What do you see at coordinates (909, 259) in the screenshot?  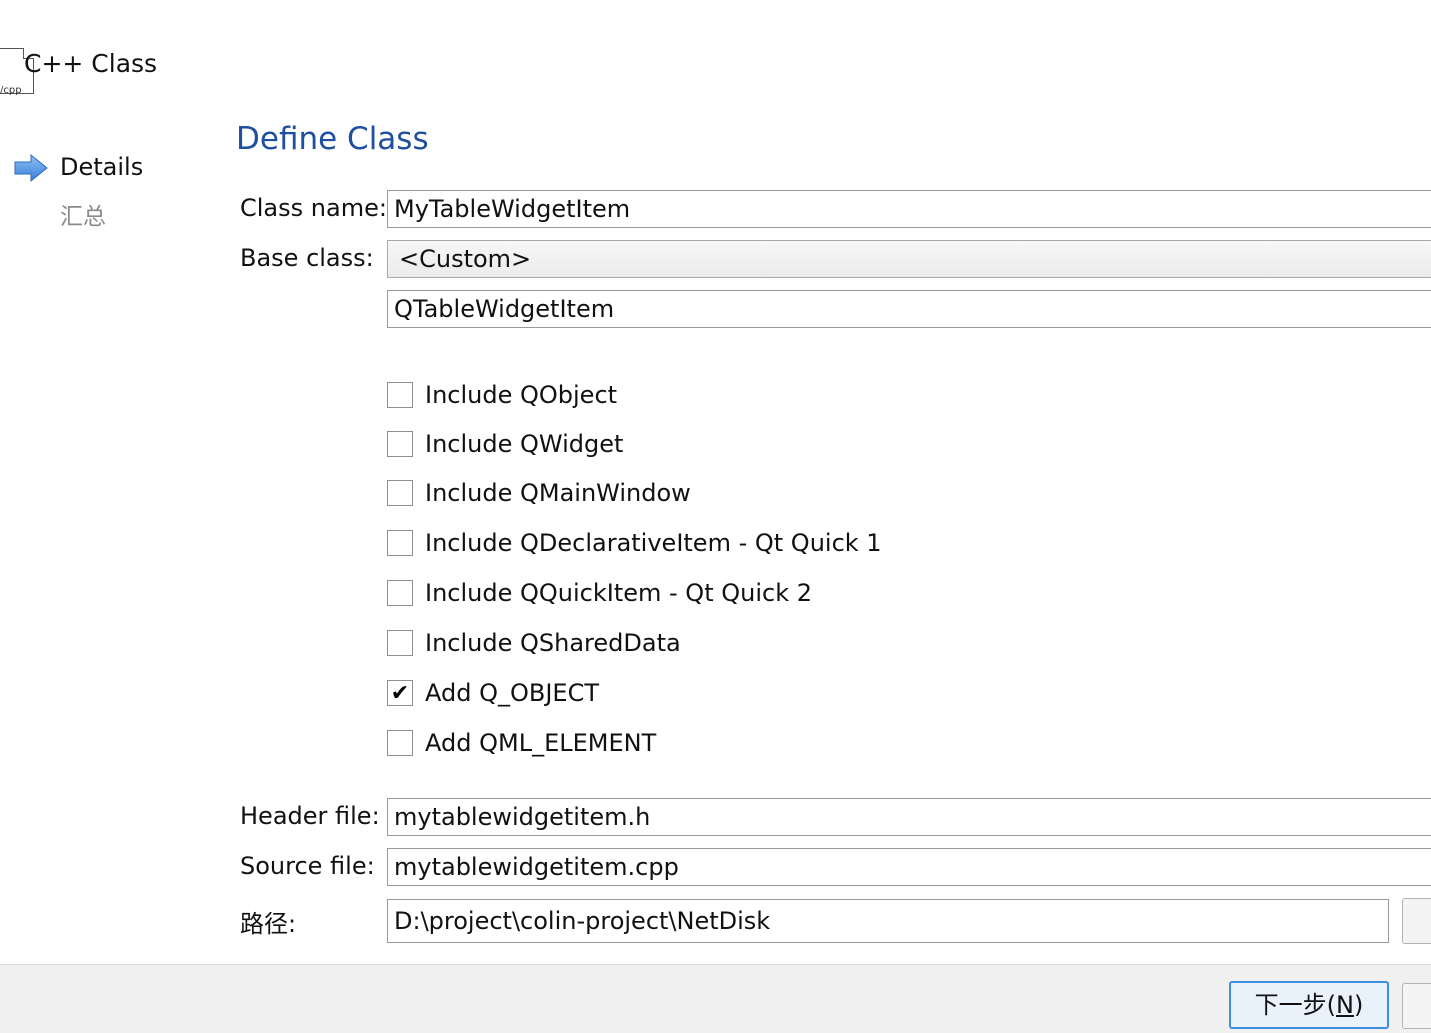 I see `base-class-combobox: <Custom>` at bounding box center [909, 259].